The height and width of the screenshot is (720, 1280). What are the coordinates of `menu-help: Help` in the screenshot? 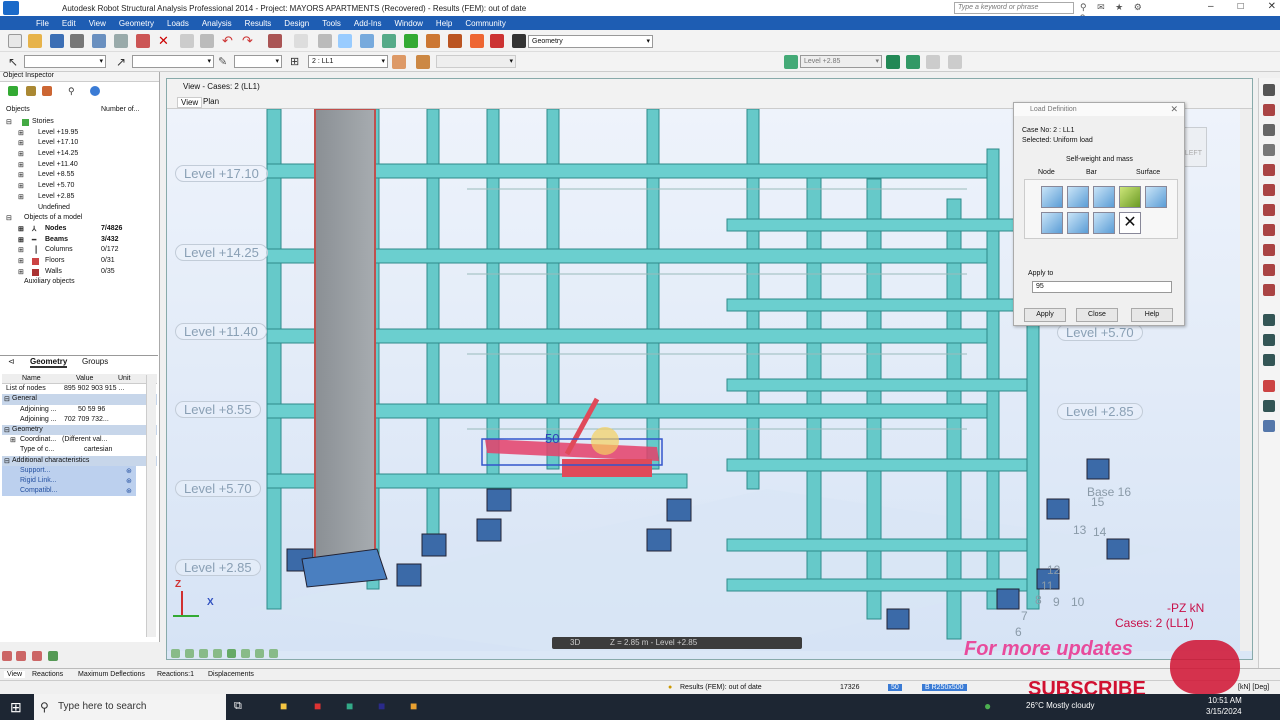 It's located at (444, 23).